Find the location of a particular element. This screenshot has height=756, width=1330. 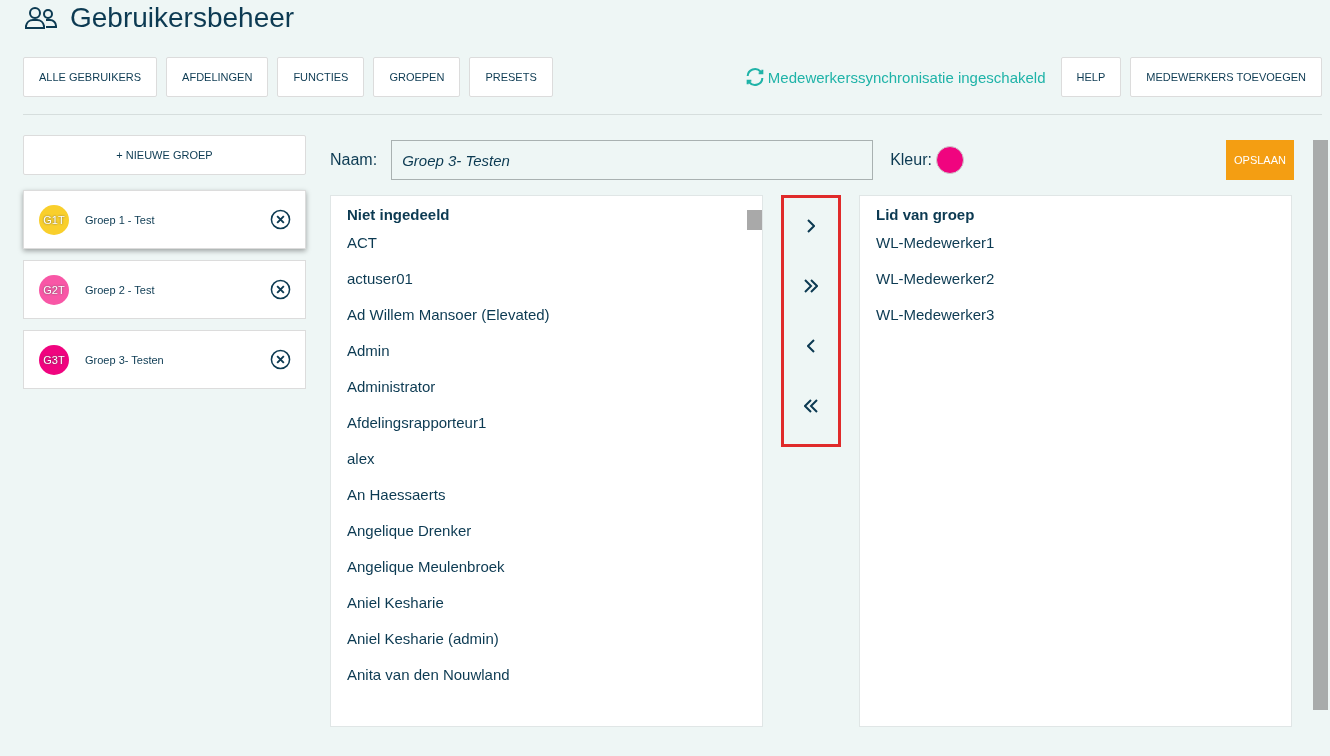

list-item: Ad Willem Mansoer (Elevated) is located at coordinates (546, 323).